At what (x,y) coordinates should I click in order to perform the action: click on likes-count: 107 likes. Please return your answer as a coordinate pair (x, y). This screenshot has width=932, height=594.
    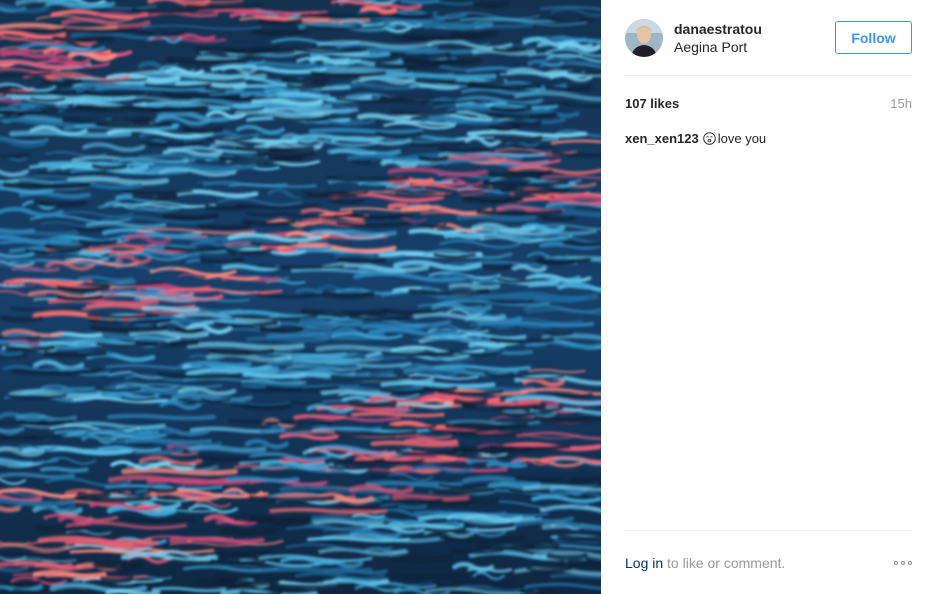
    Looking at the image, I should click on (652, 103).